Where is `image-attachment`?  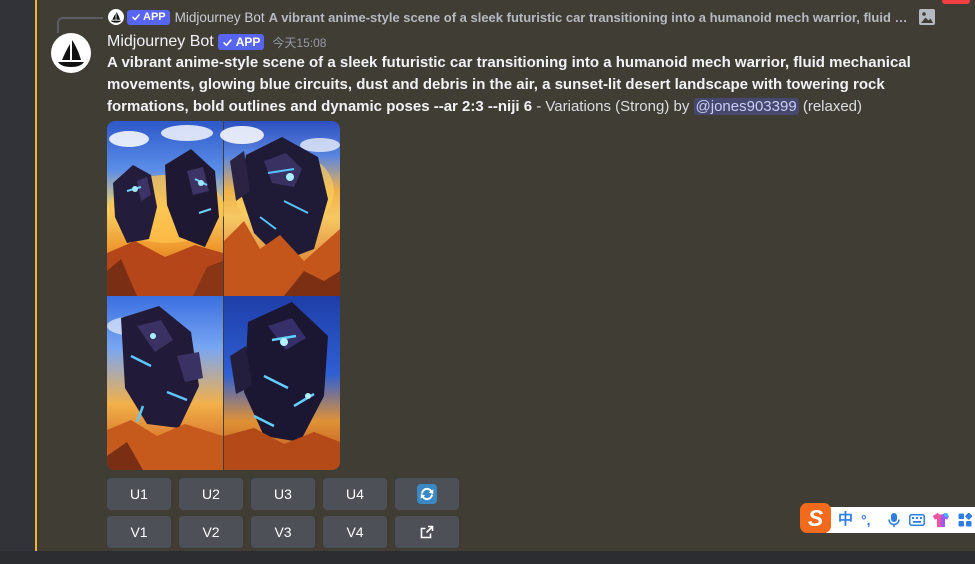 image-attachment is located at coordinates (223, 295).